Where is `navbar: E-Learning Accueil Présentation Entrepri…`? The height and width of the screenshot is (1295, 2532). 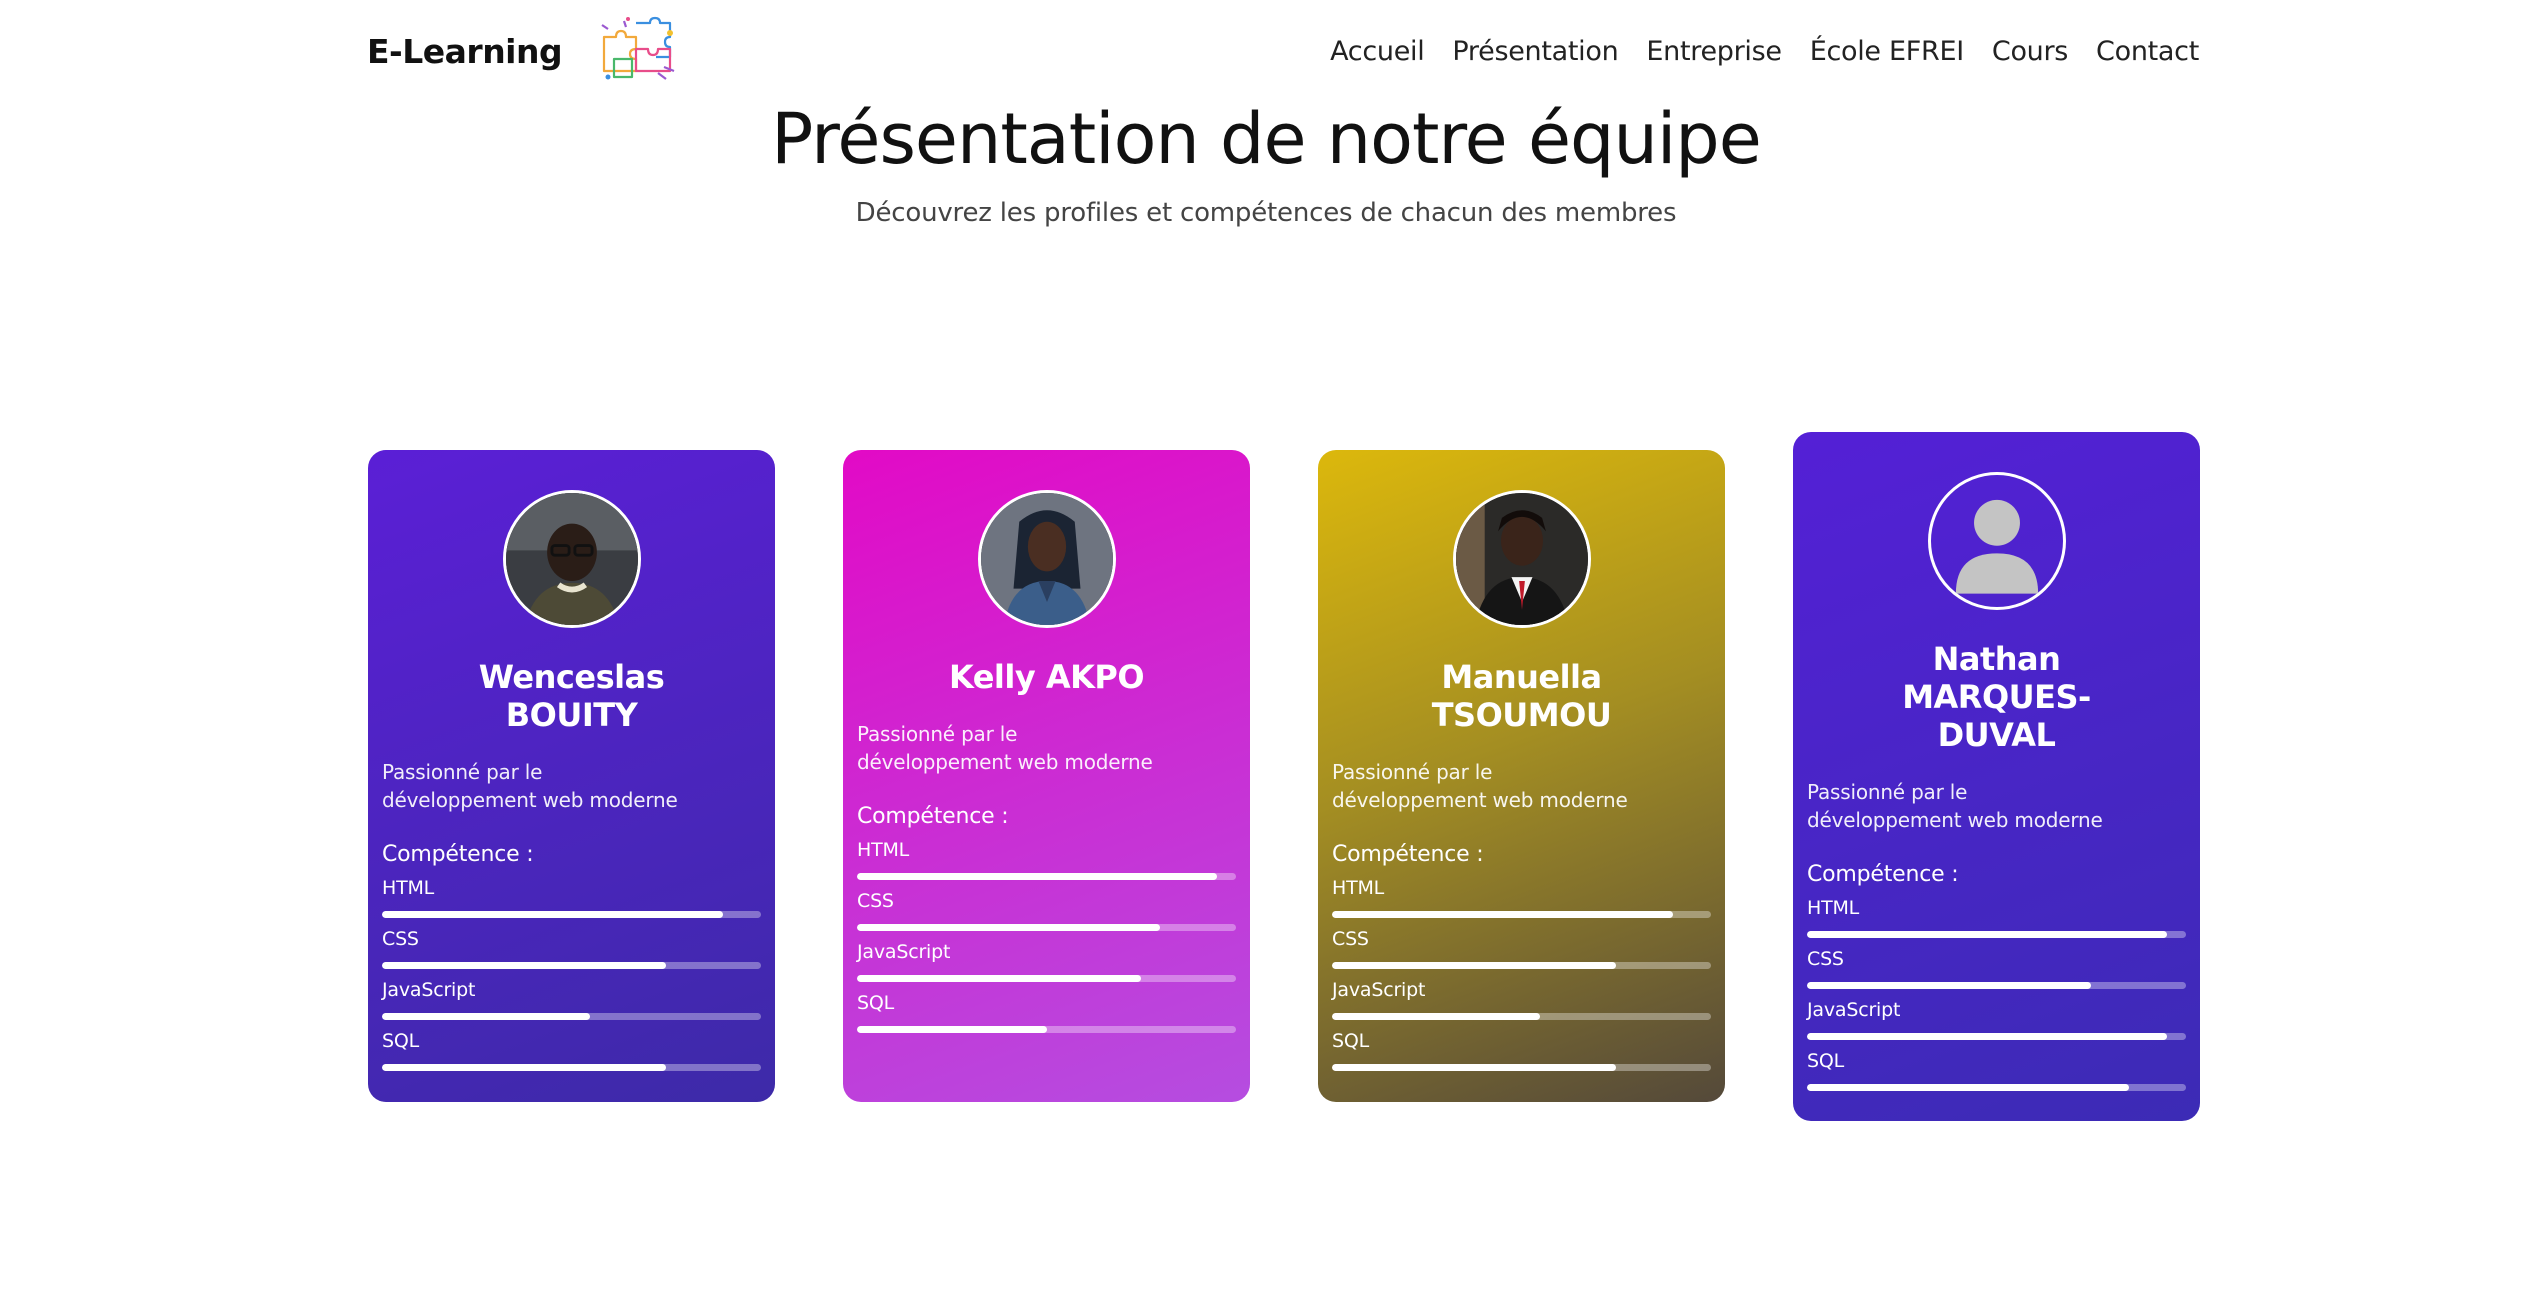 navbar: E-Learning Accueil Présentation Entrepri… is located at coordinates (1283, 51).